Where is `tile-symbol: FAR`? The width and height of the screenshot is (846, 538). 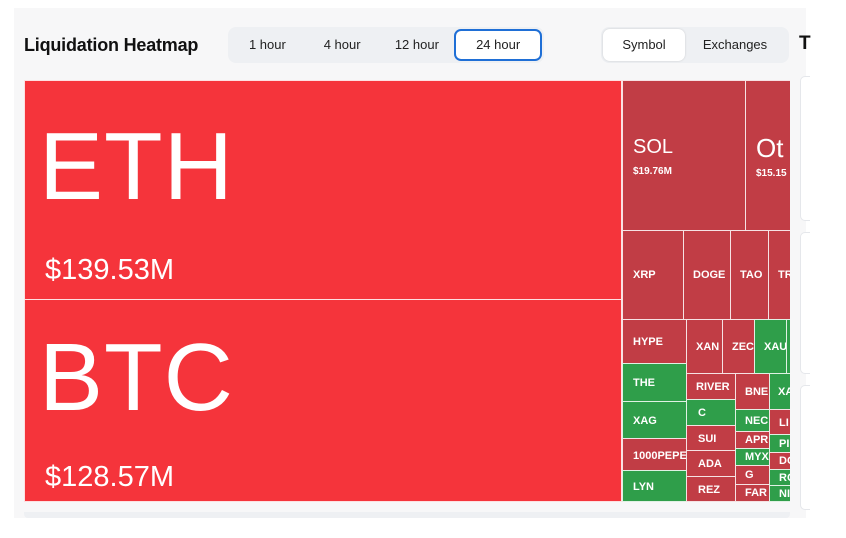 tile-symbol: FAR is located at coordinates (756, 493).